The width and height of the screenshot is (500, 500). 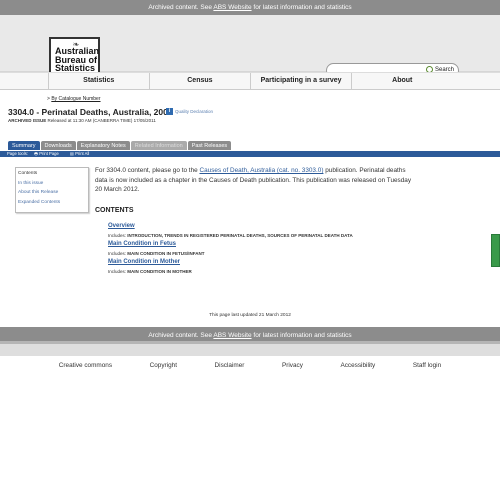 What do you see at coordinates (28, 173) in the screenshot?
I see `sidebar-heading: Contents` at bounding box center [28, 173].